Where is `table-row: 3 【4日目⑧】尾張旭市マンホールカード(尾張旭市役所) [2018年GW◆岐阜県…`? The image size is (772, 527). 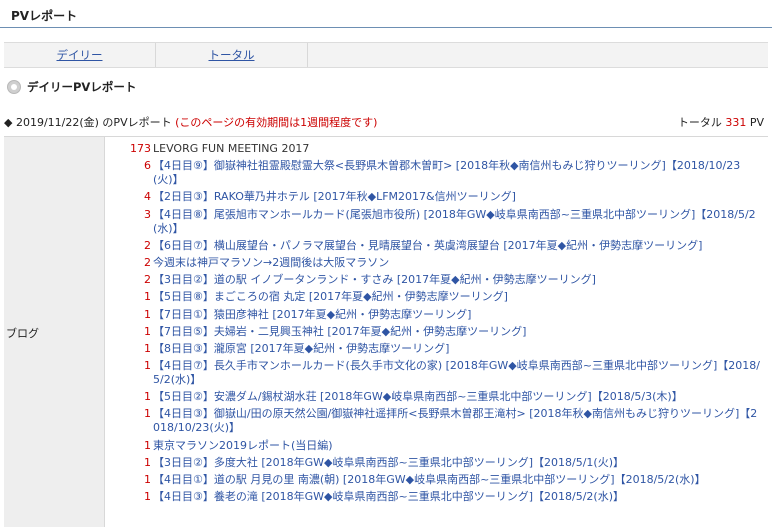
table-row: 3 【4日目⑧】尾張旭市マンホールカード(尾張旭市役所) [2018年GW◆岐阜県… is located at coordinates (436, 222).